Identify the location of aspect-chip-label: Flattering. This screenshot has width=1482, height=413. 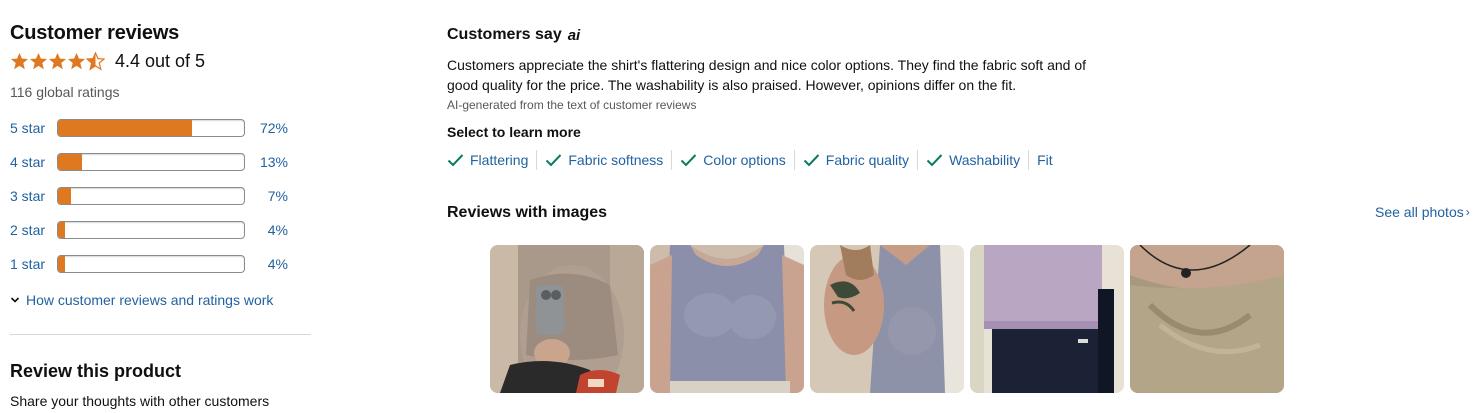
(499, 160).